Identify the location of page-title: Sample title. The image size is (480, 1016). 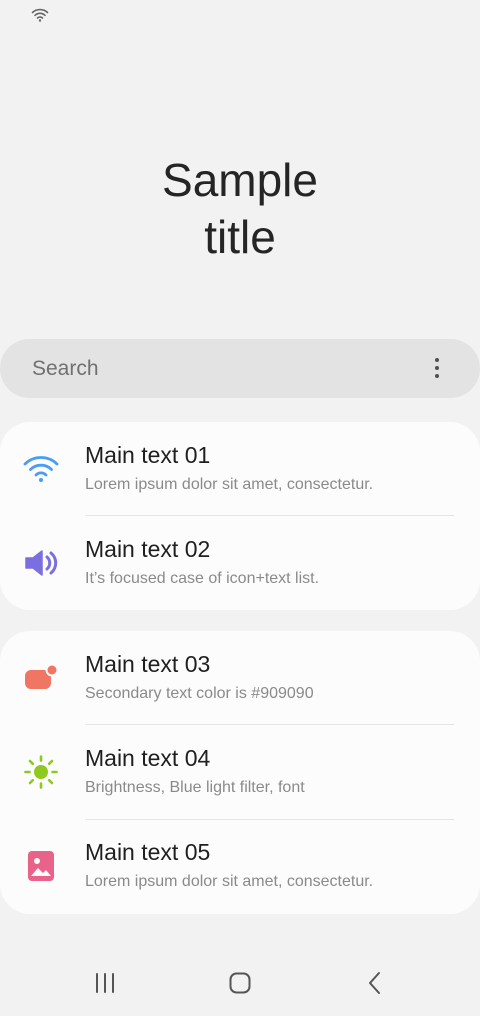
(240, 209).